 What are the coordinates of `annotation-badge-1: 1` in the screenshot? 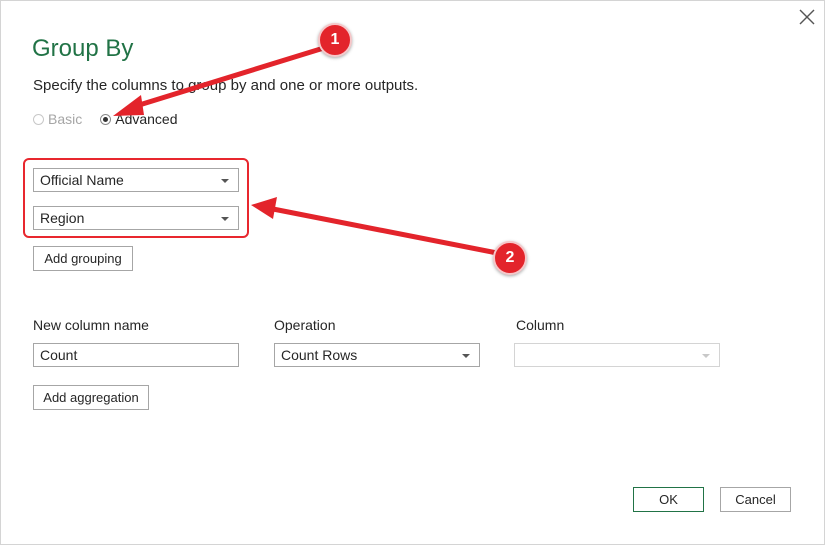 It's located at (335, 40).